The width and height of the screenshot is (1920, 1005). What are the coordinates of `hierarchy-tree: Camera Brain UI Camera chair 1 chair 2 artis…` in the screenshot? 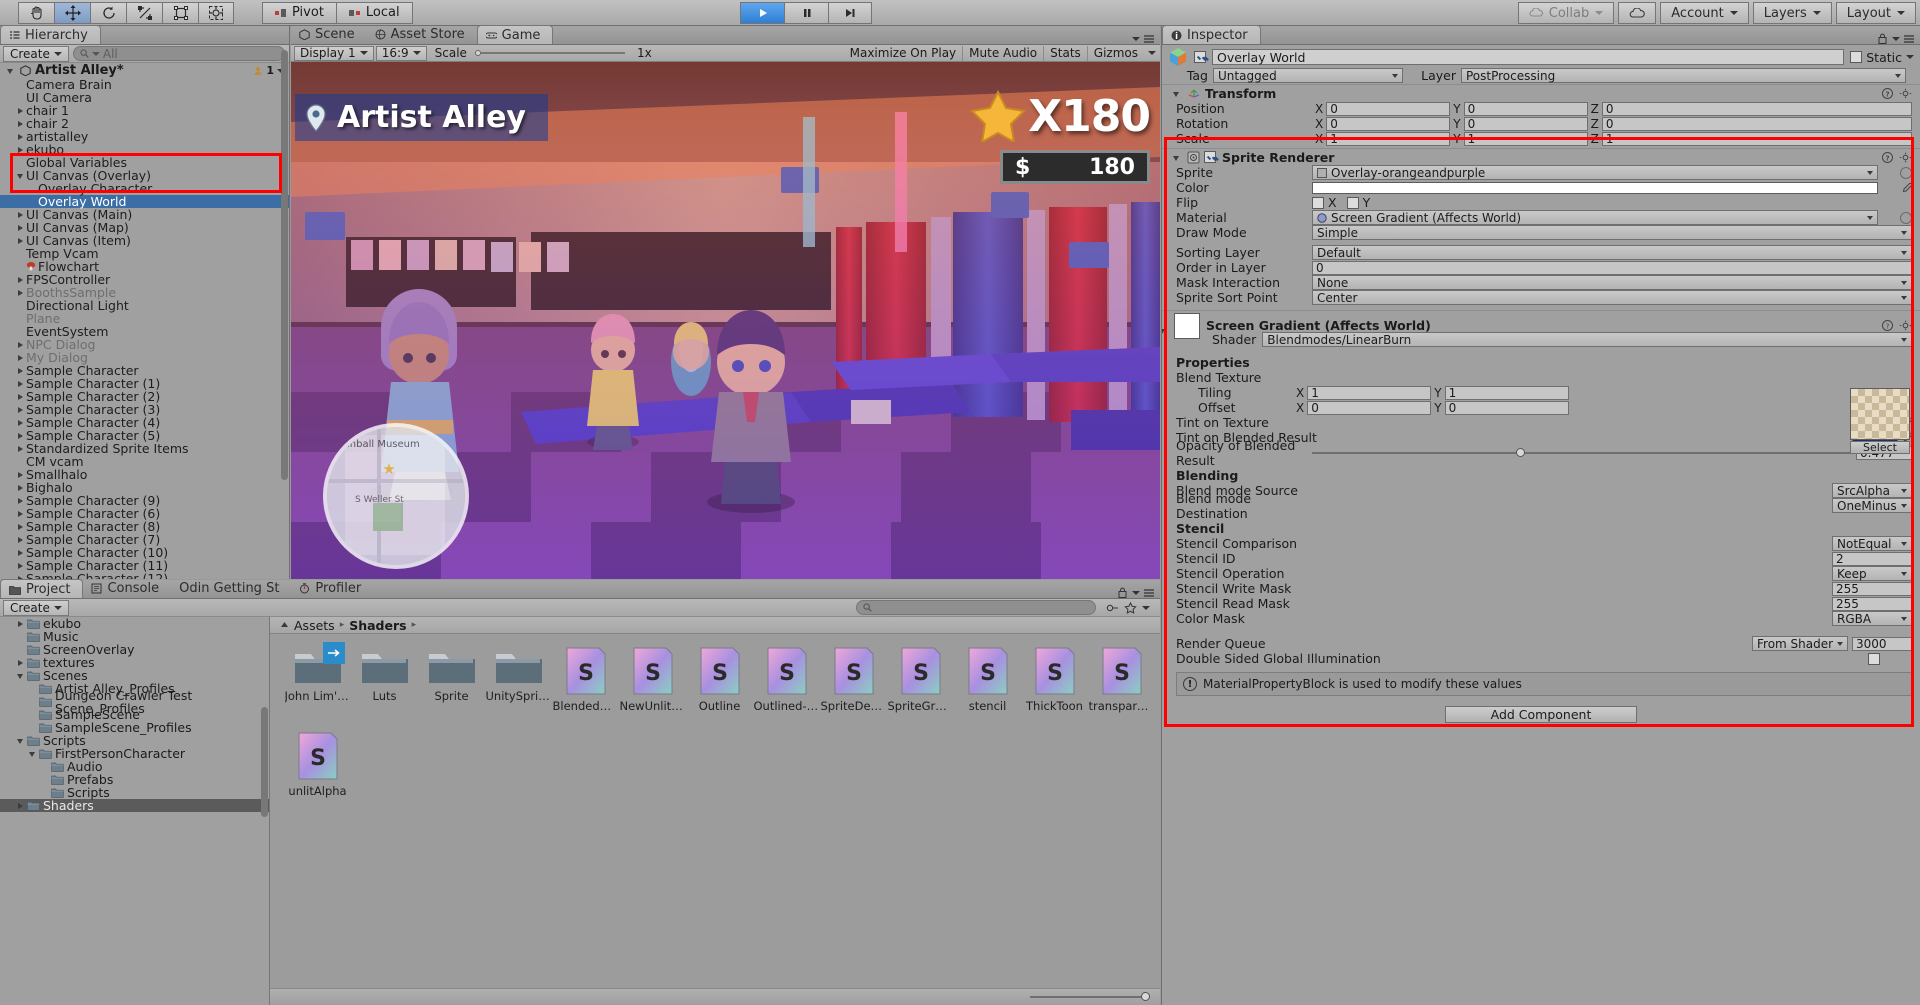 It's located at (144, 328).